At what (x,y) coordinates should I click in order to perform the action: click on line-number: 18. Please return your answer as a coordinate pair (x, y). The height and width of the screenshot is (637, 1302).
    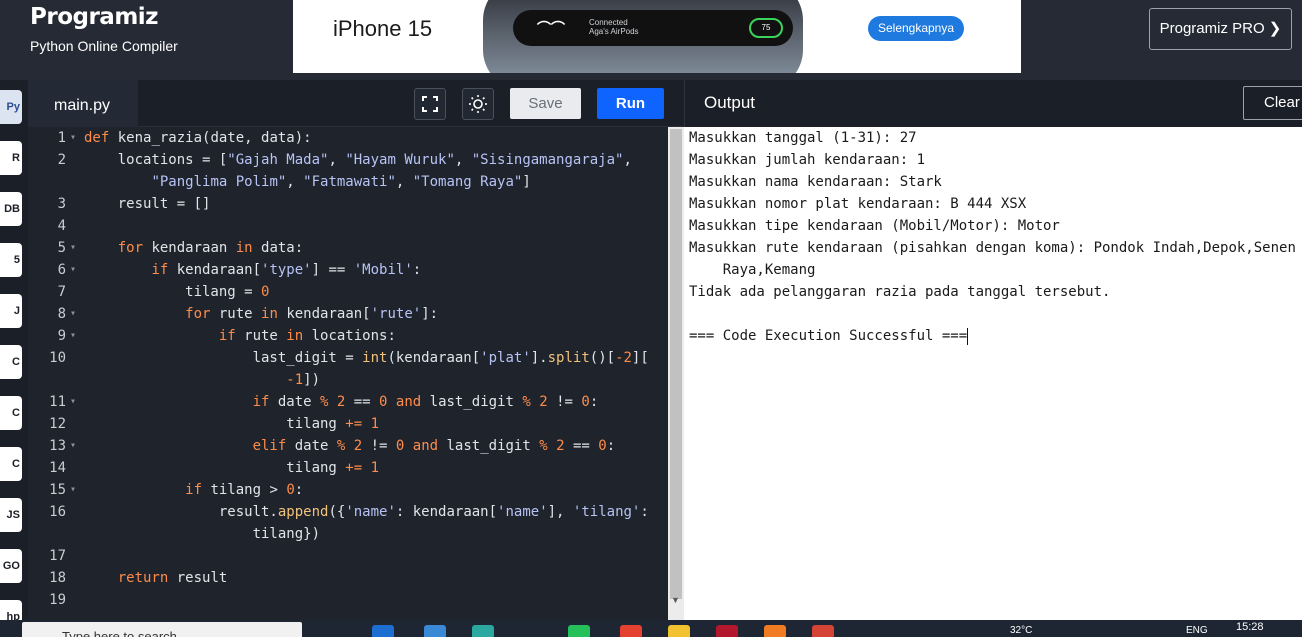
    Looking at the image, I should click on (57, 578).